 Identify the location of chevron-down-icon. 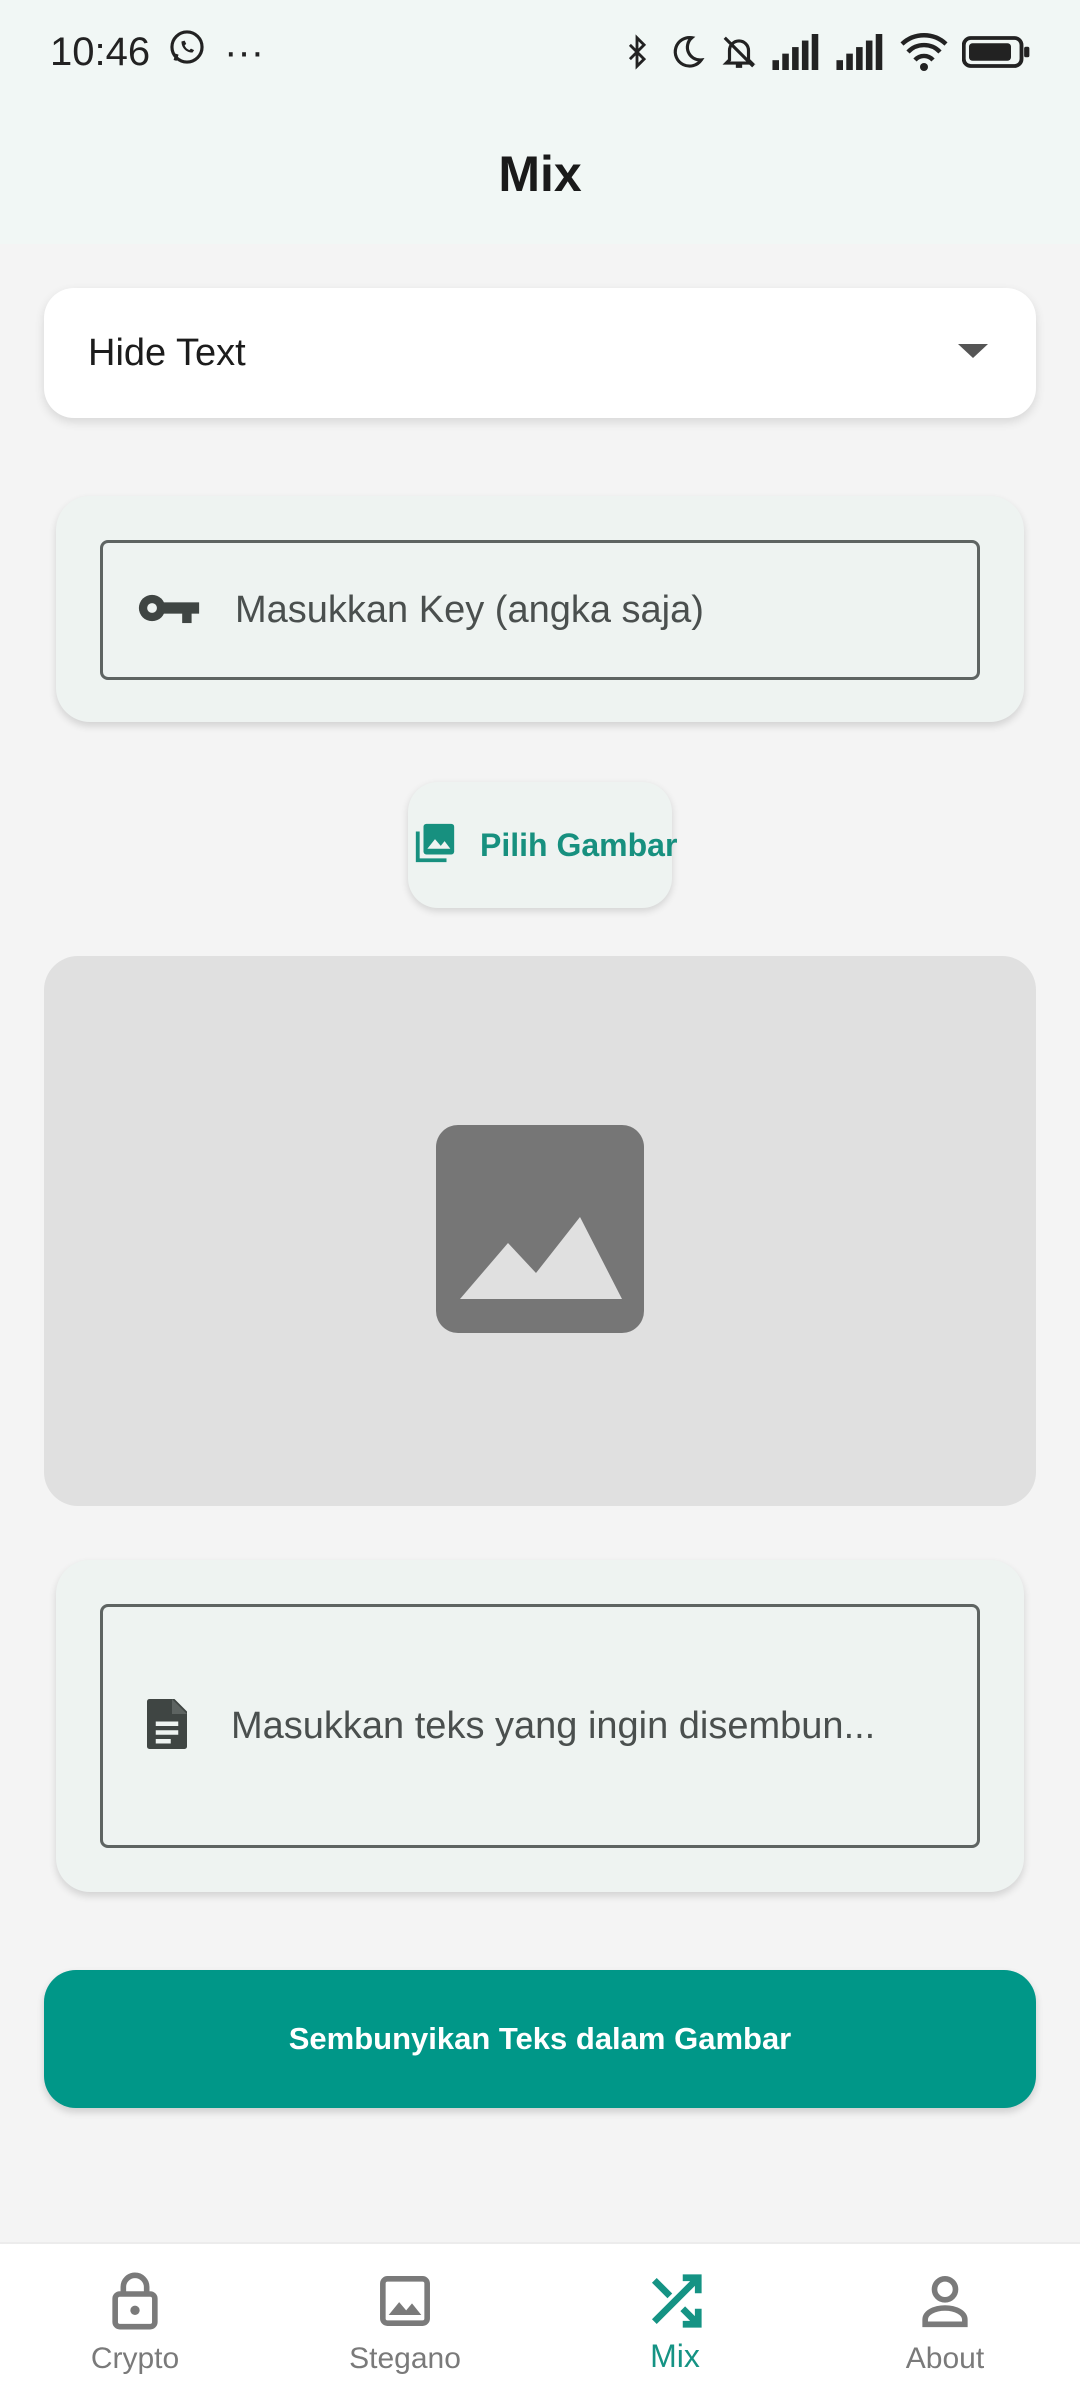
(973, 353).